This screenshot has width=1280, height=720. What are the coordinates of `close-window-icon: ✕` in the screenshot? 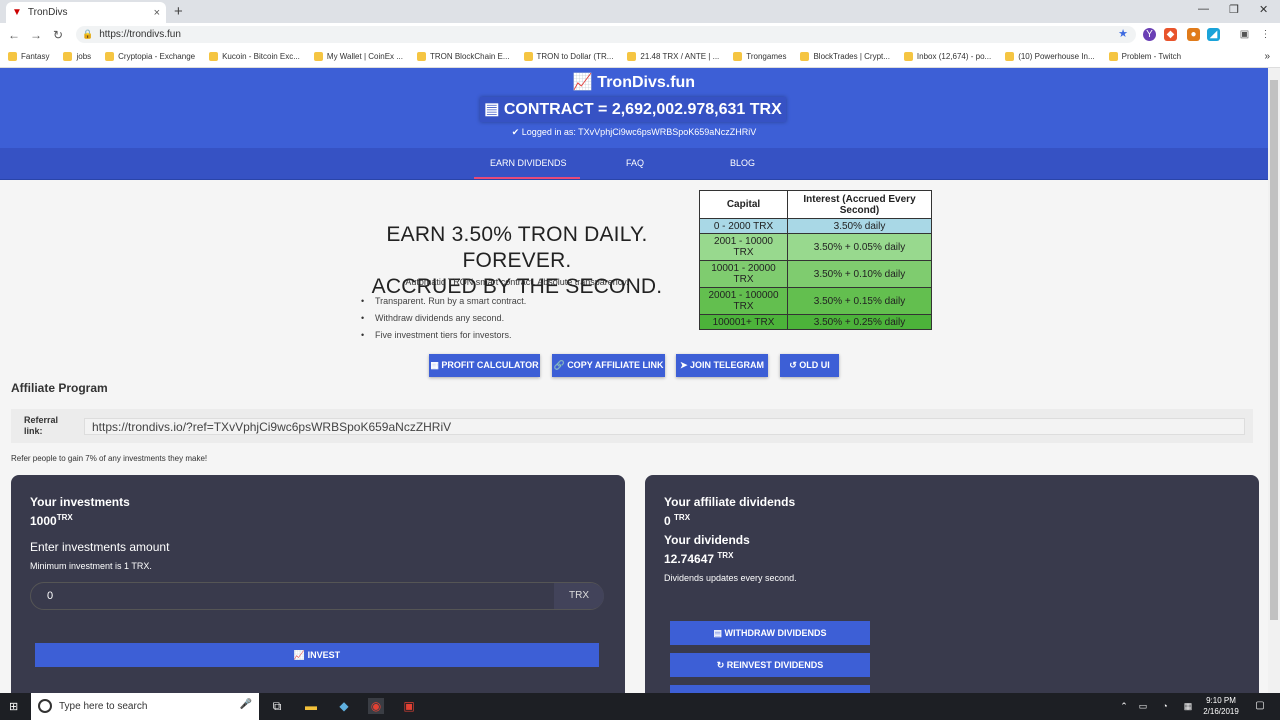 It's located at (1263, 9).